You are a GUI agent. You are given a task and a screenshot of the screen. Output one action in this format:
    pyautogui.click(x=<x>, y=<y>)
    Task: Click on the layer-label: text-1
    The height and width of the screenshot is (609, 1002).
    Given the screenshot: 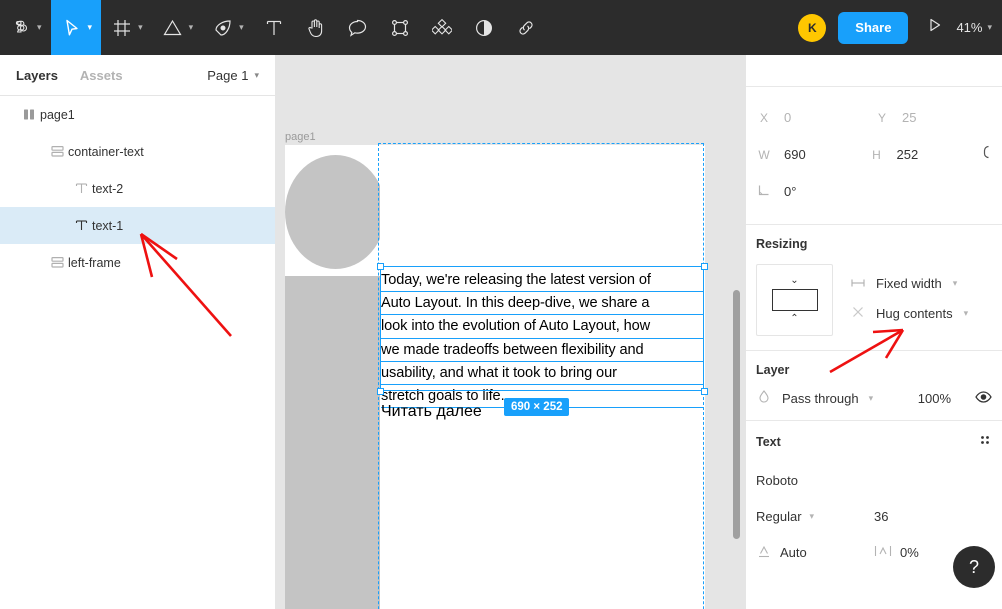 What is the action you would take?
    pyautogui.click(x=108, y=225)
    